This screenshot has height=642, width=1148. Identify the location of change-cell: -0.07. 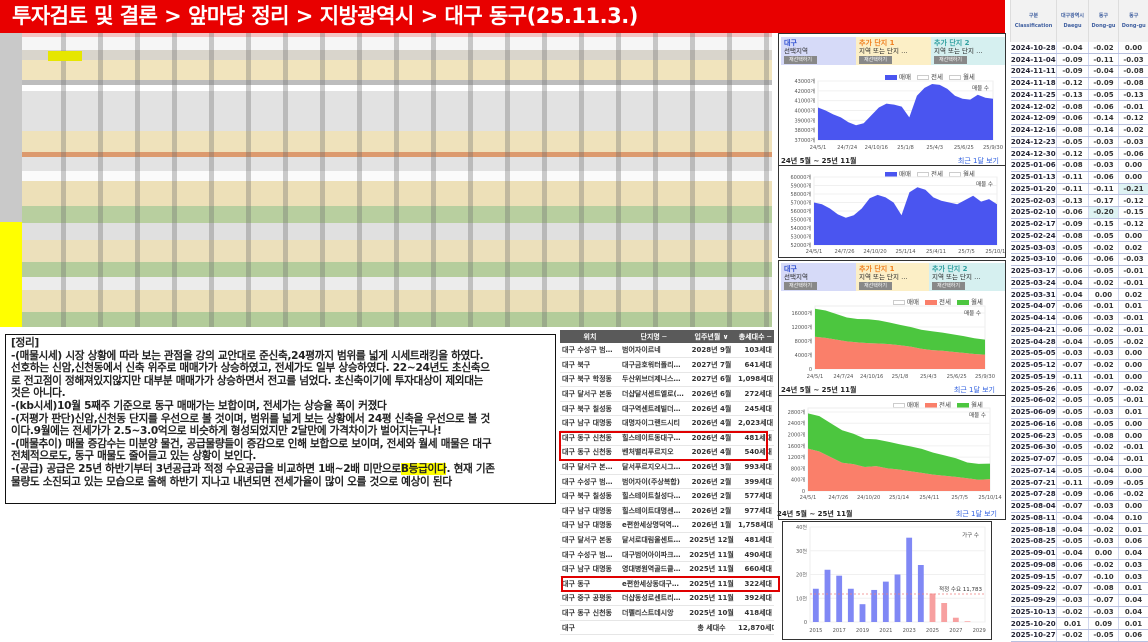
(1073, 577).